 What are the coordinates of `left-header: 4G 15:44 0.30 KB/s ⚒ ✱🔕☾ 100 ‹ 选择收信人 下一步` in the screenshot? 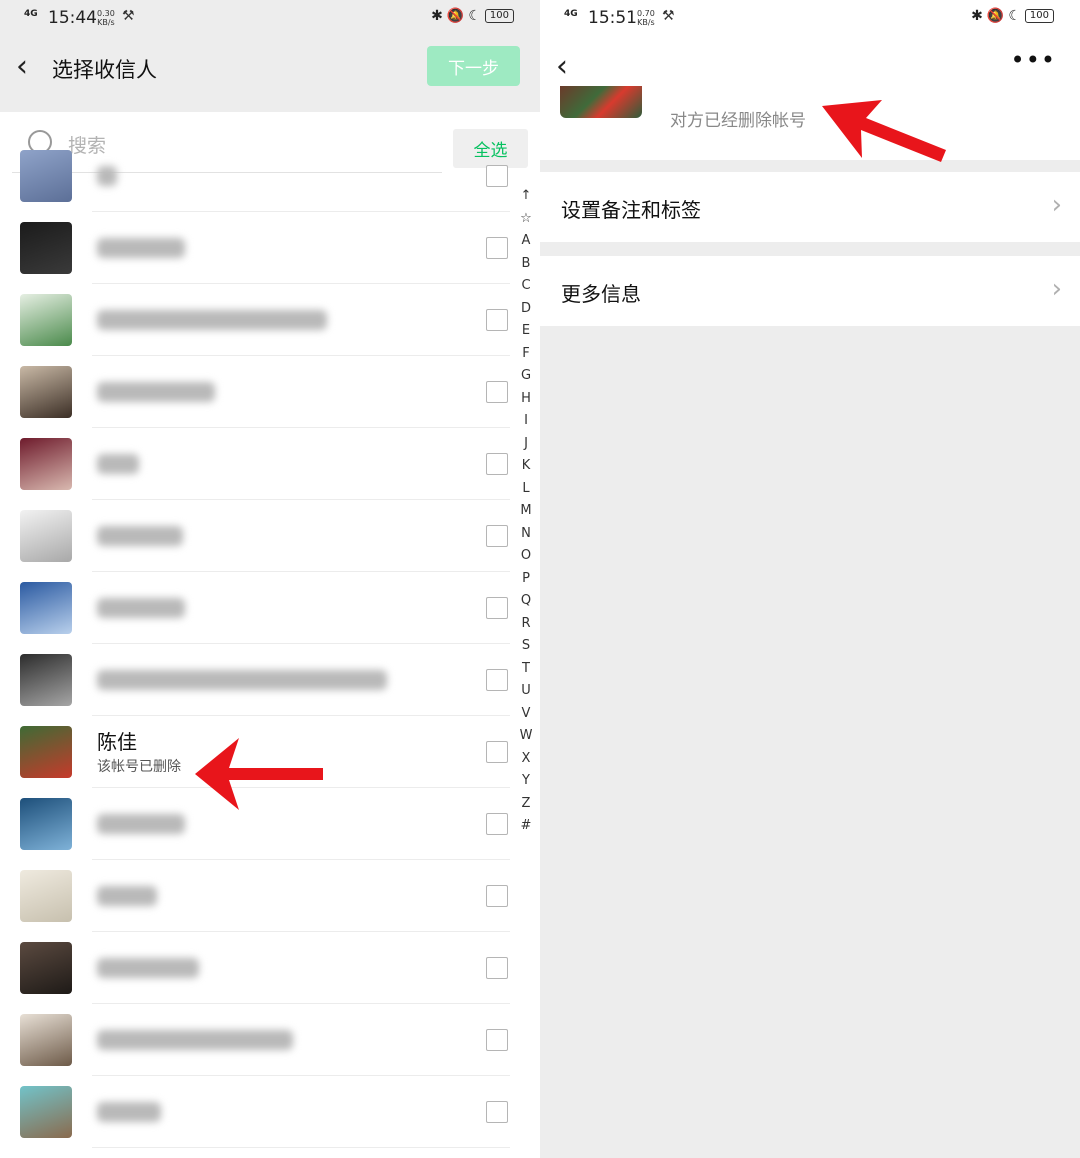 It's located at (270, 56).